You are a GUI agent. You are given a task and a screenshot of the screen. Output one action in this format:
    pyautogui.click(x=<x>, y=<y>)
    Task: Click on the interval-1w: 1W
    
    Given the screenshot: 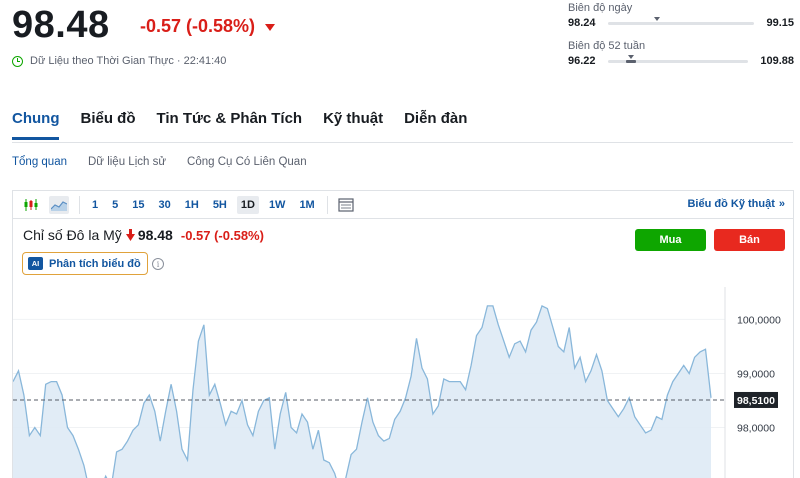 What is the action you would take?
    pyautogui.click(x=277, y=205)
    